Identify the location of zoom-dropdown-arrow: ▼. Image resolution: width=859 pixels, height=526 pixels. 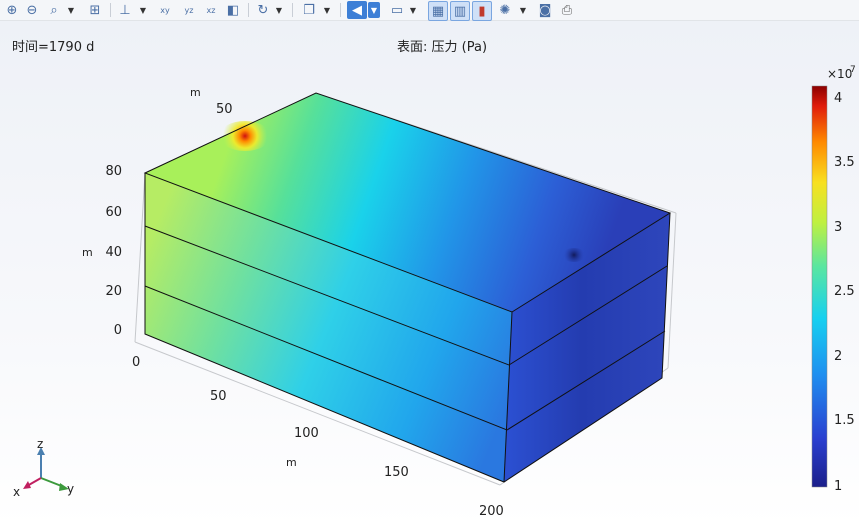
(71, 10).